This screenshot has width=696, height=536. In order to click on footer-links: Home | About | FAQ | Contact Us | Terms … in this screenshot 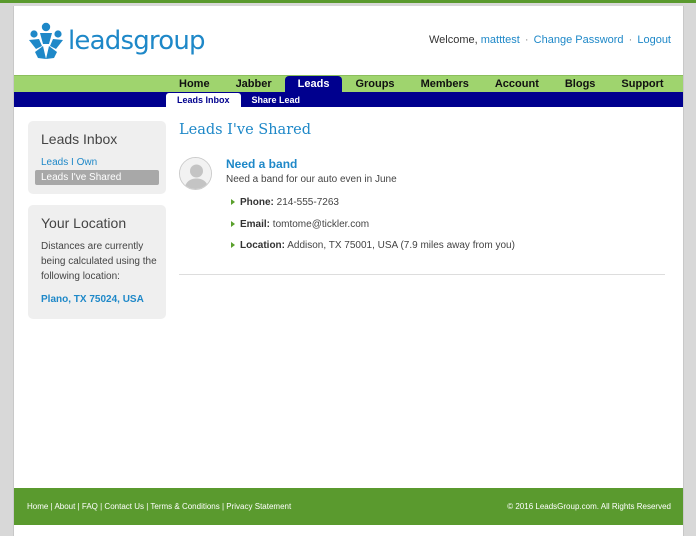, I will do `click(159, 506)`.